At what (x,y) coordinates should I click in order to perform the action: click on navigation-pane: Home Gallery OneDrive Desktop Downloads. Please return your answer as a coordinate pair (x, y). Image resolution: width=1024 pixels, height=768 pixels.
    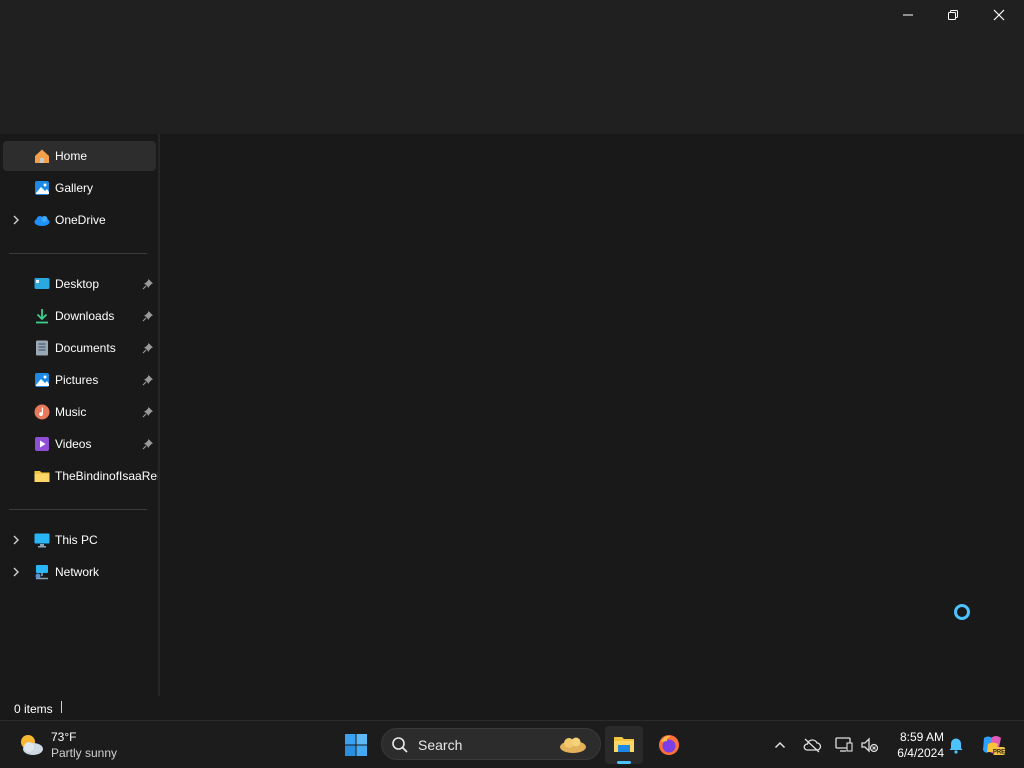
    Looking at the image, I should click on (79, 415).